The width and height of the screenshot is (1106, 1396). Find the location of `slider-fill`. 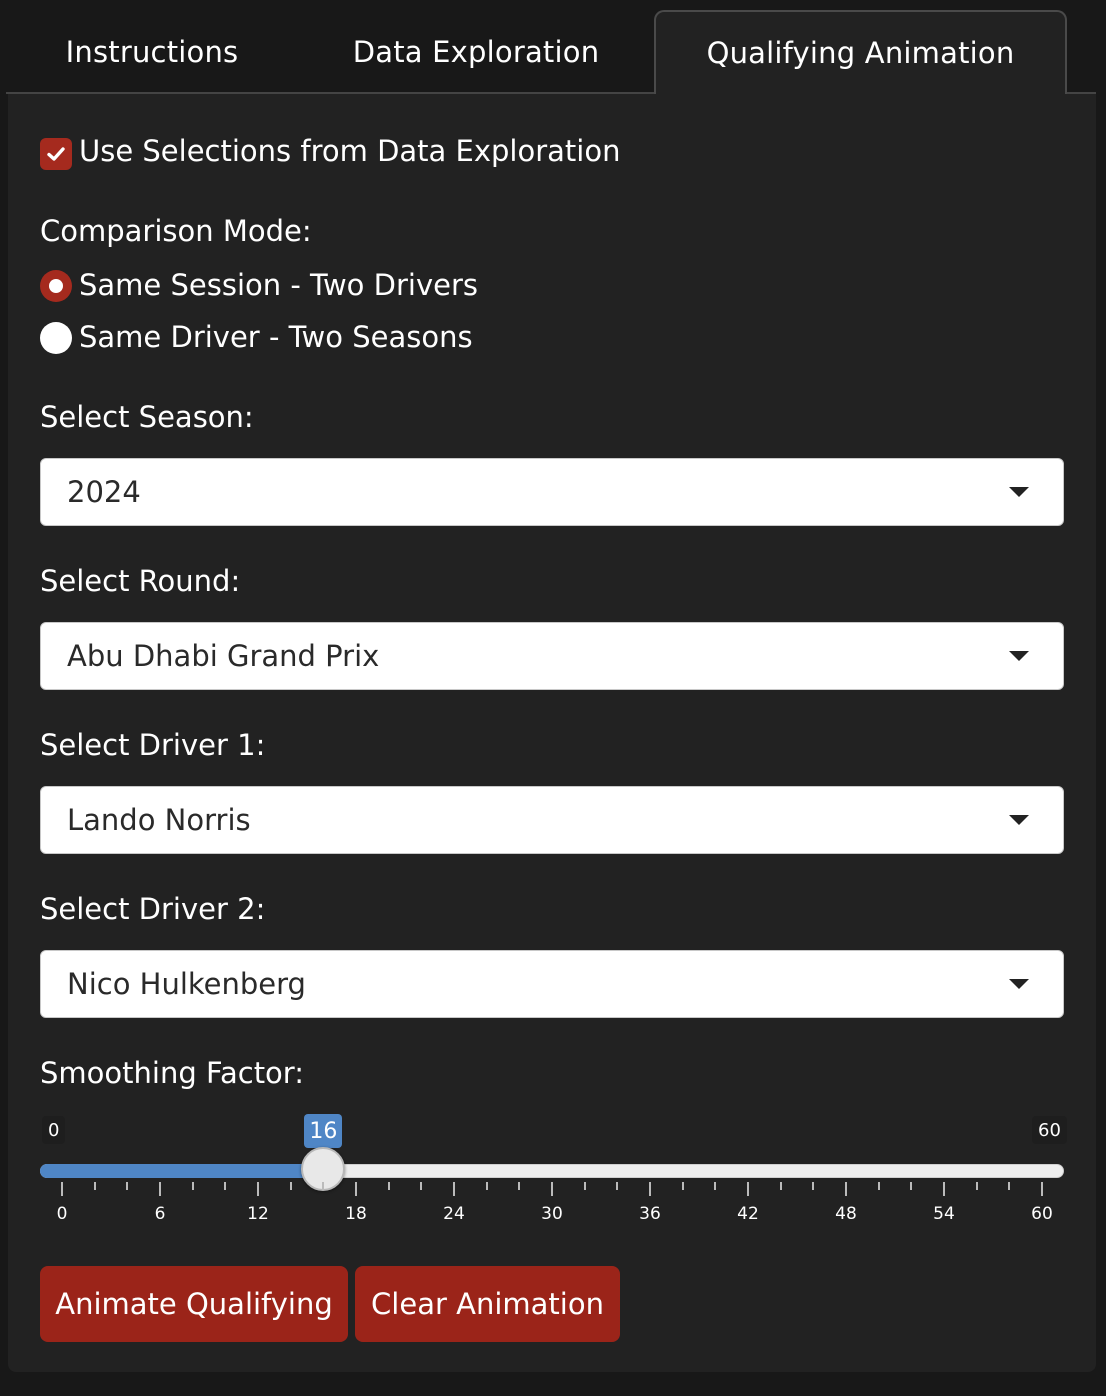

slider-fill is located at coordinates (182, 1171).